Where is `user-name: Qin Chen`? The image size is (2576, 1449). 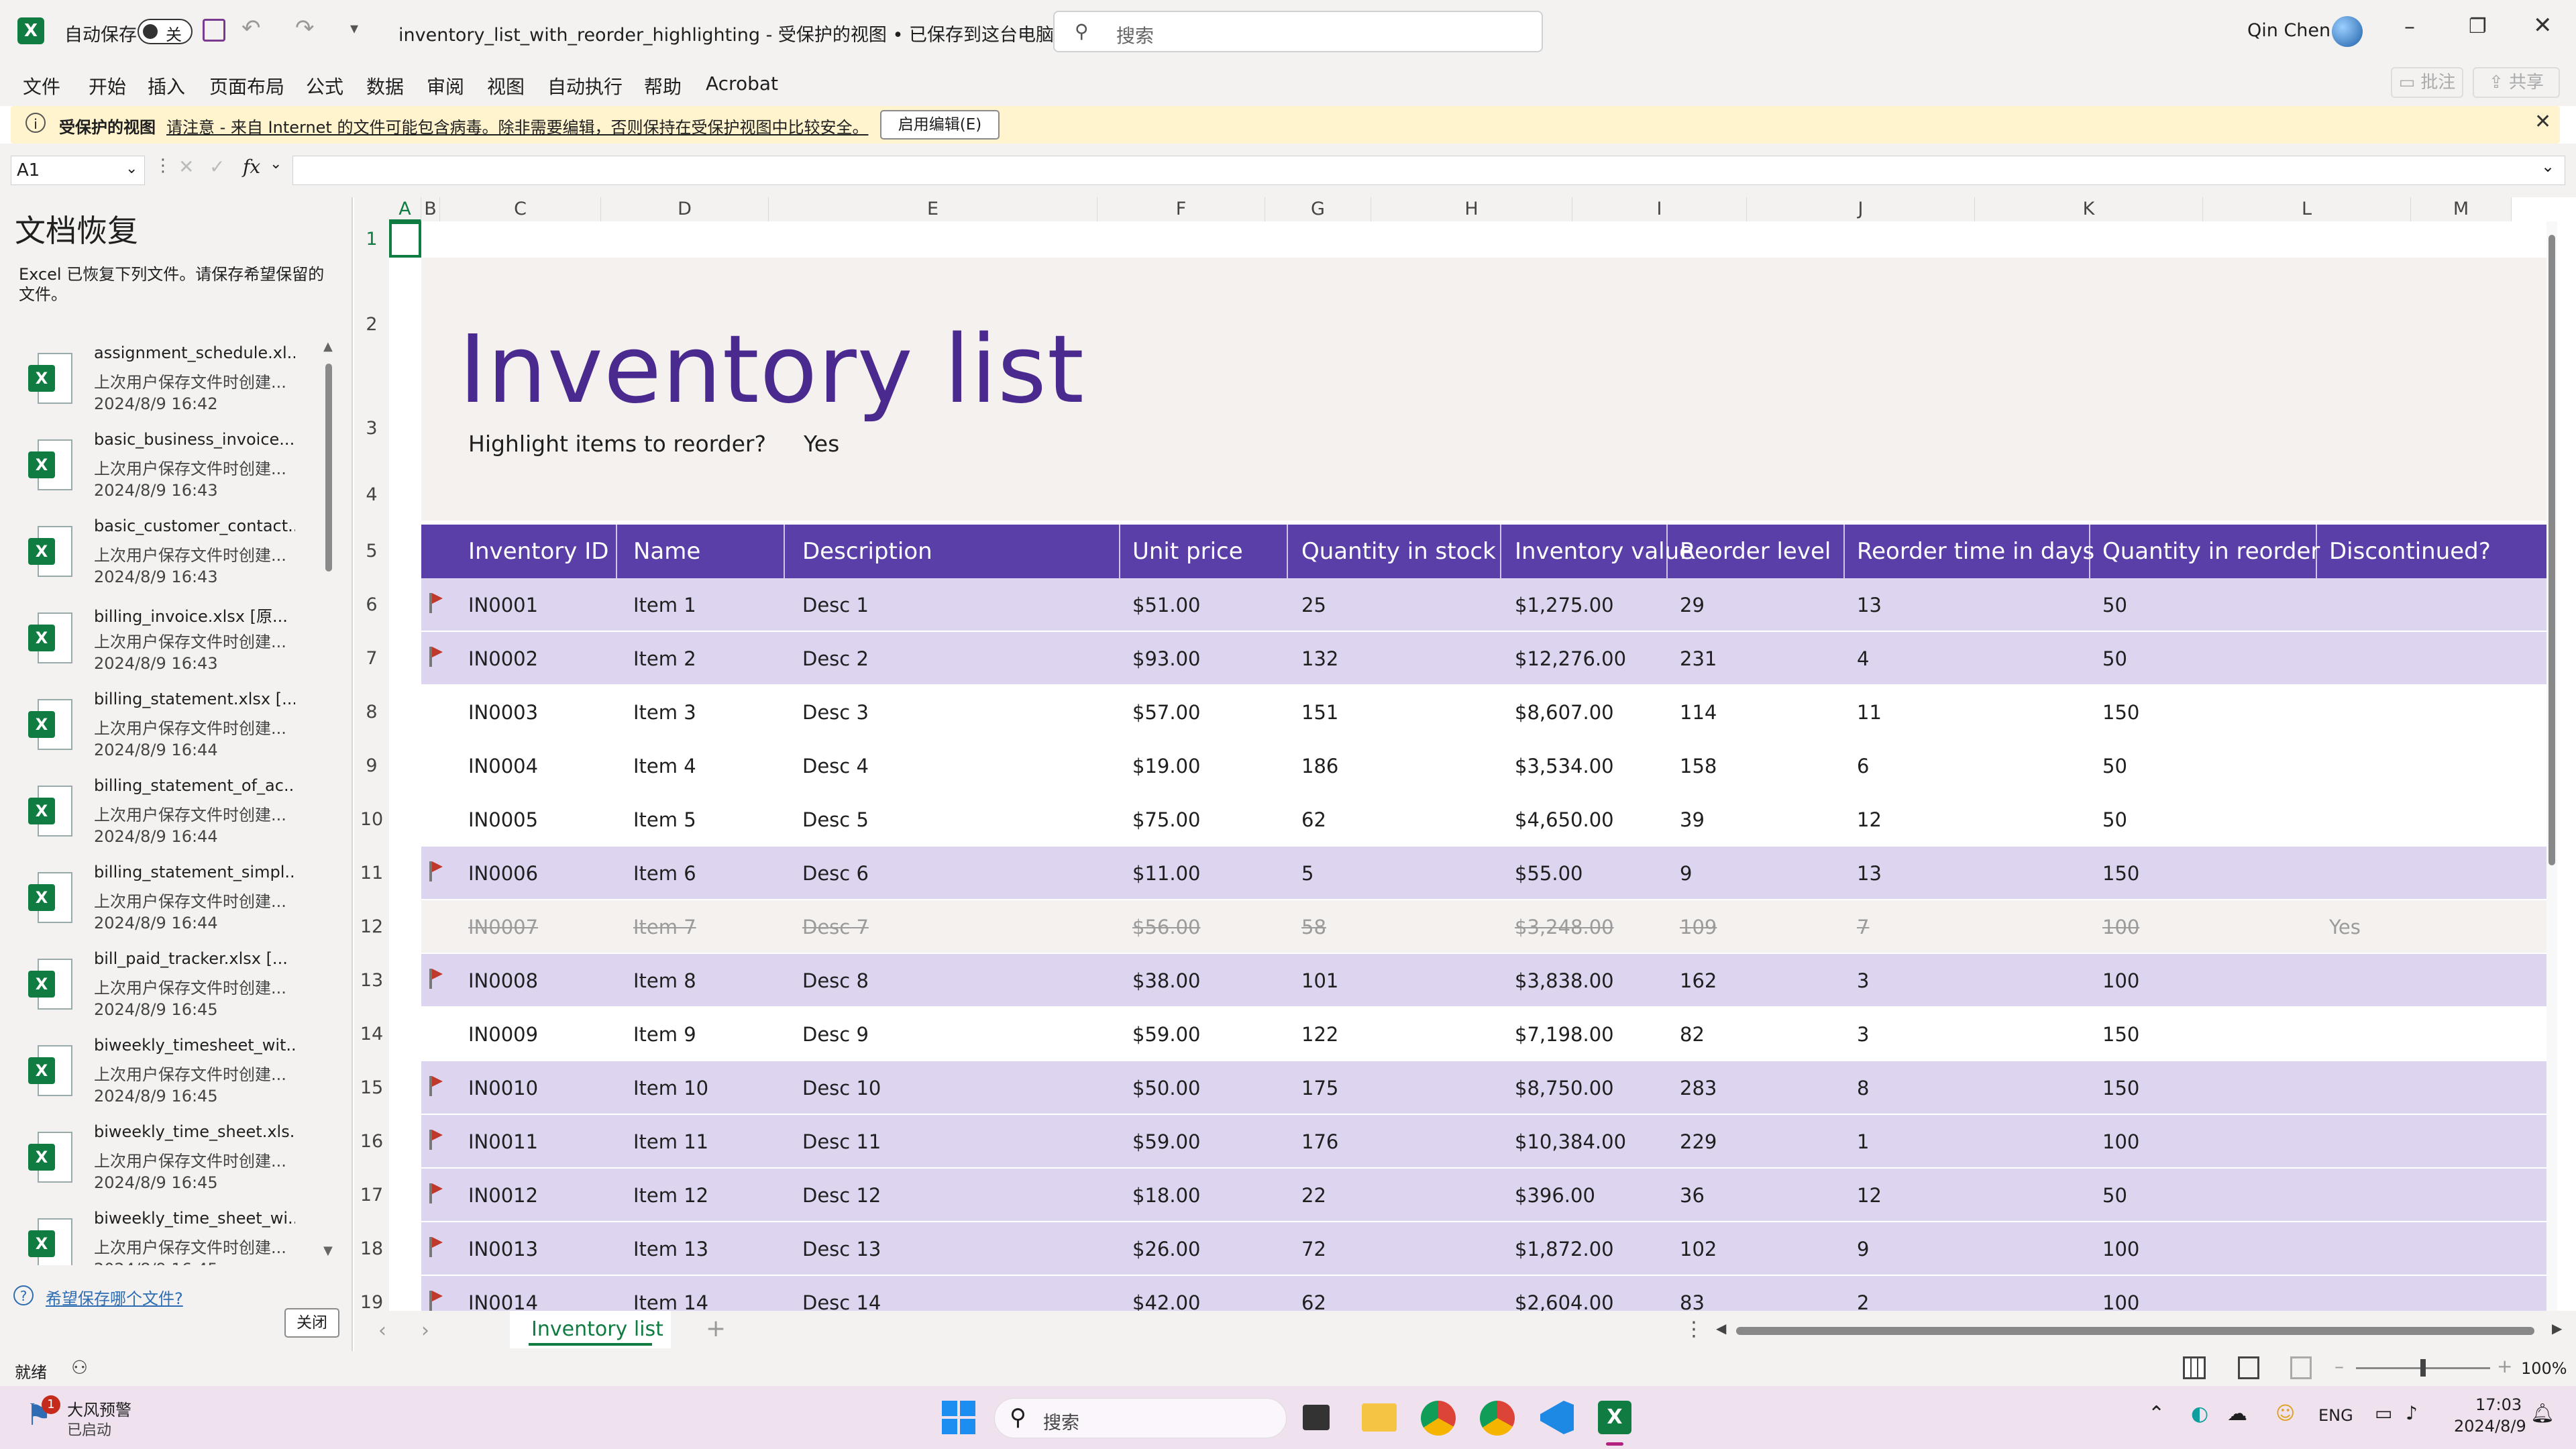
user-name: Qin Chen is located at coordinates (2288, 30).